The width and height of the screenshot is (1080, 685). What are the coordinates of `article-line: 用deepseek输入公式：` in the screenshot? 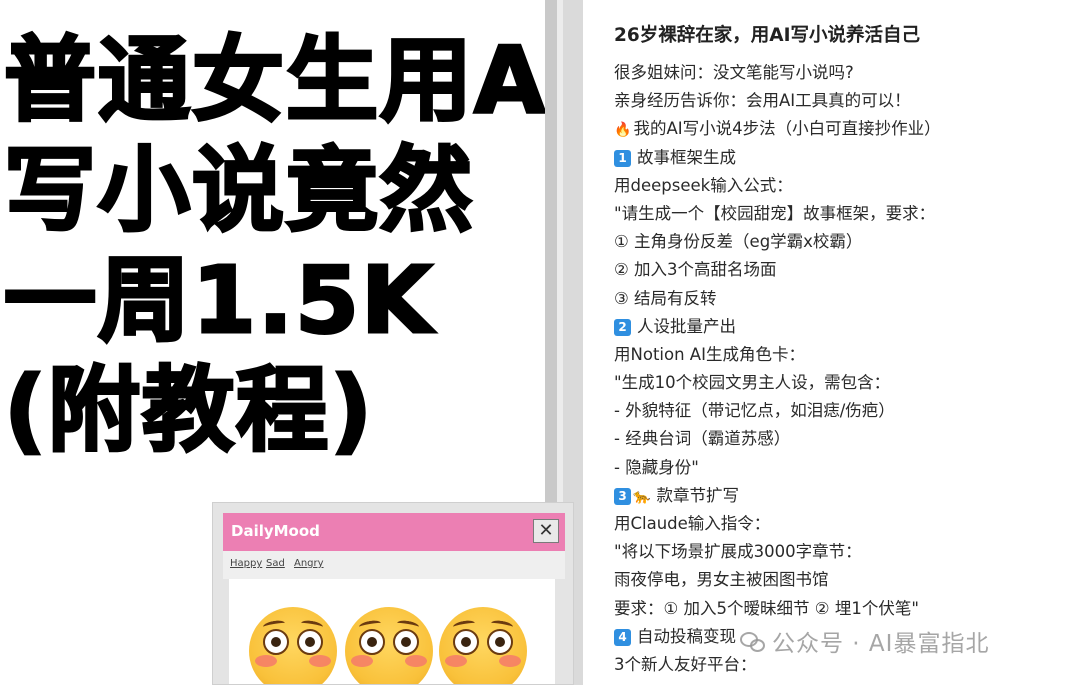 It's located at (777, 186).